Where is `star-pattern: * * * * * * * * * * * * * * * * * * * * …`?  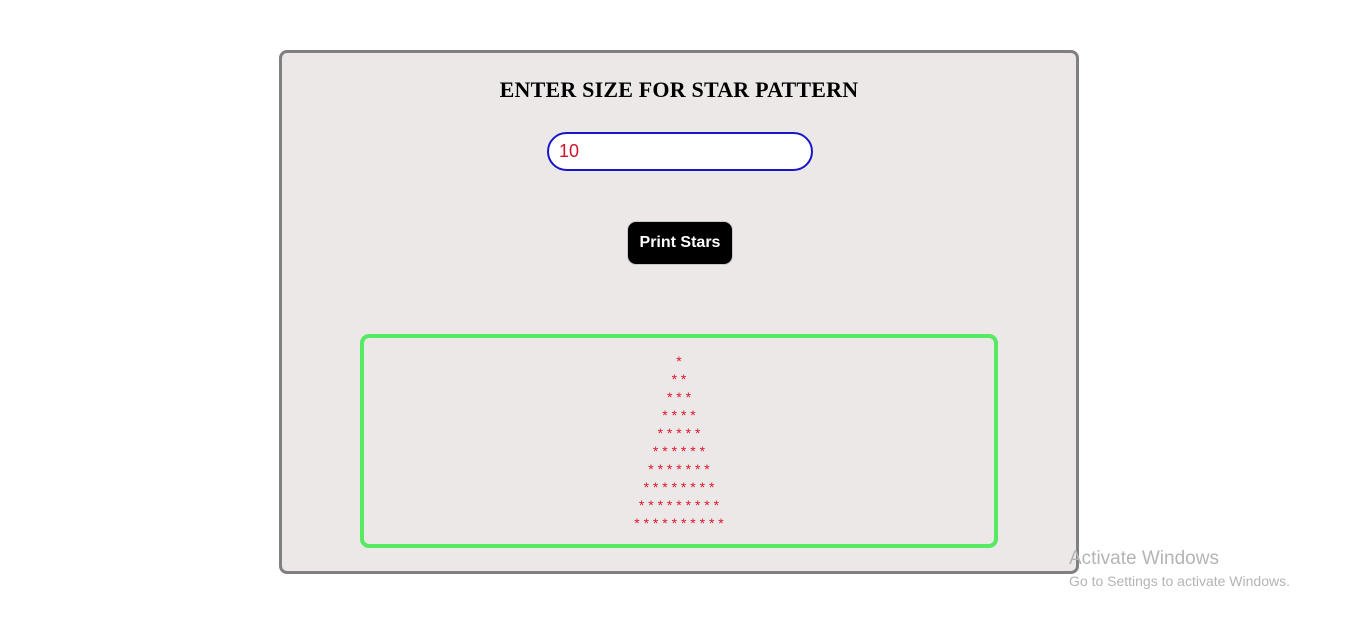
star-pattern: * * * * * * * * * * * * * * * * * * * * … is located at coordinates (679, 442).